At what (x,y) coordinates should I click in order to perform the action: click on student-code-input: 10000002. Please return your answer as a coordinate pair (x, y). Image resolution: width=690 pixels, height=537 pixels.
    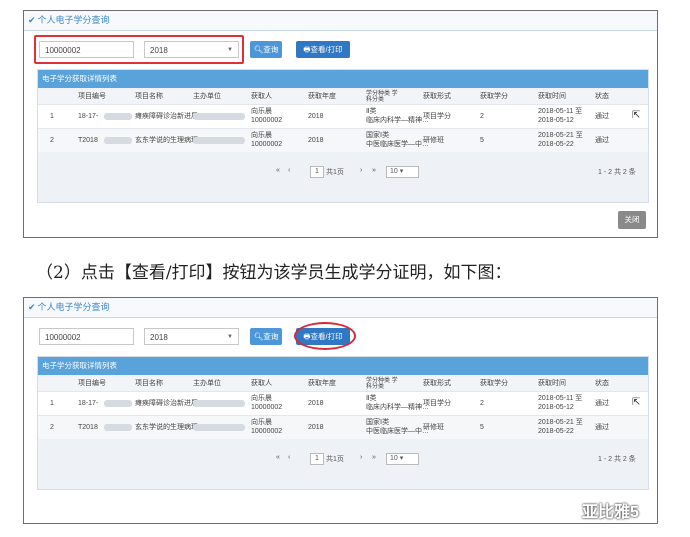
    Looking at the image, I should click on (86, 336).